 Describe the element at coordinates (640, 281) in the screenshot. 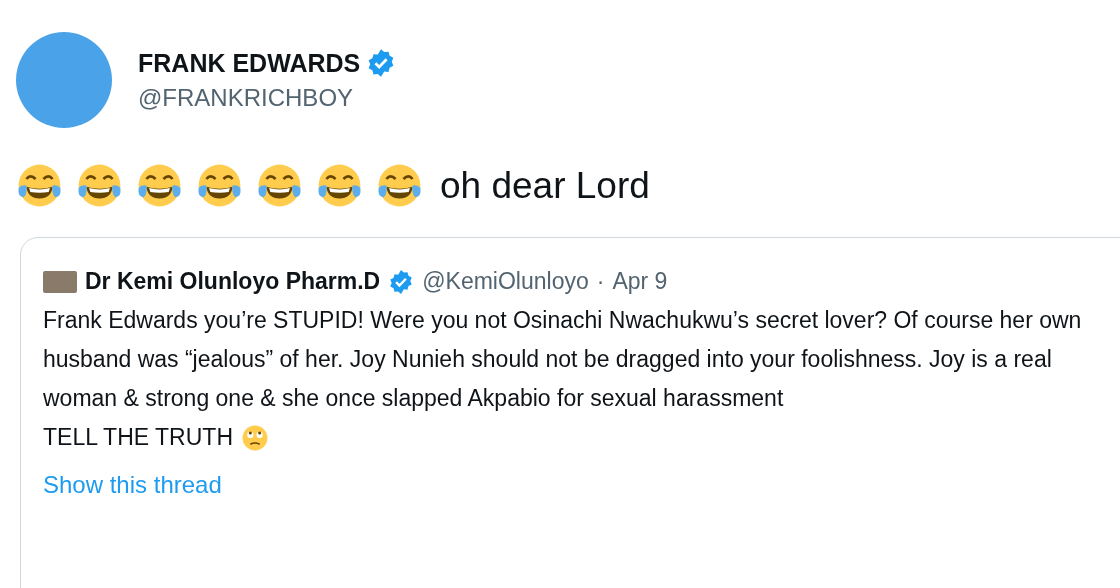

I see `tweet-date: Apr 9` at that location.